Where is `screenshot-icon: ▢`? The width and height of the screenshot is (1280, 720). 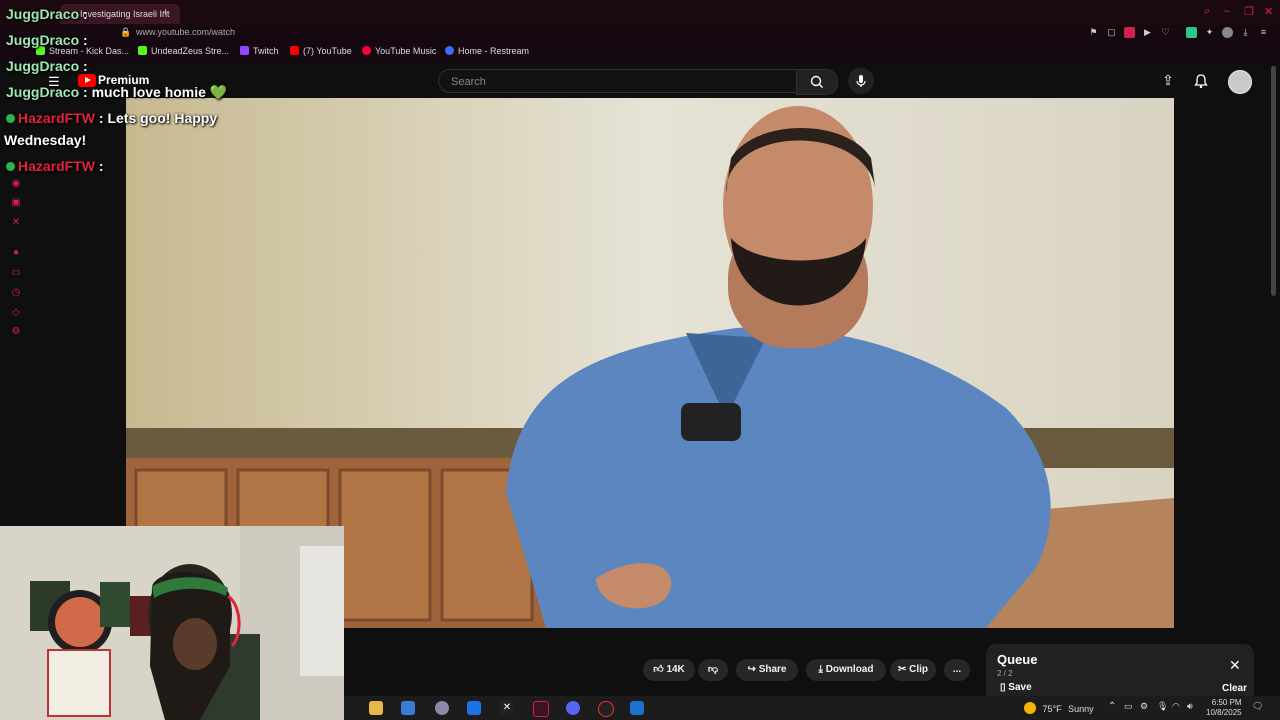
screenshot-icon: ▢ is located at coordinates (1111, 32).